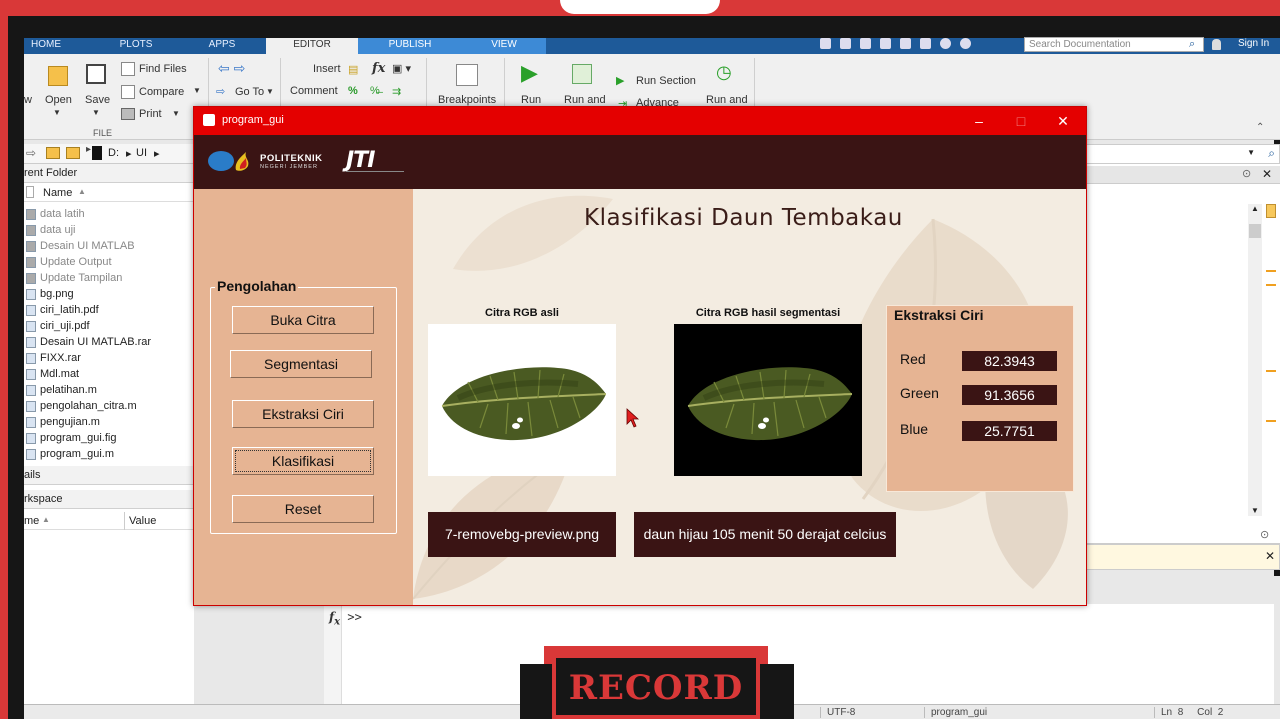  Describe the element at coordinates (396, 91) in the screenshot. I see `wrap-comment-icon: ⇉` at that location.